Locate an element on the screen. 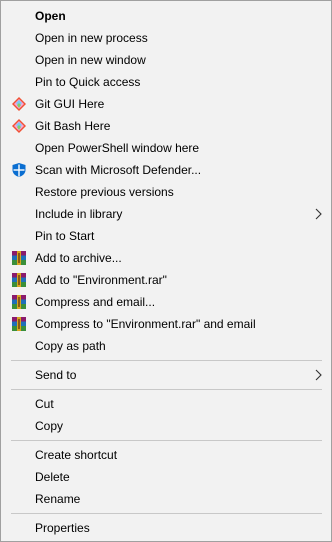  menu-item-label: Copy is located at coordinates (49, 426).